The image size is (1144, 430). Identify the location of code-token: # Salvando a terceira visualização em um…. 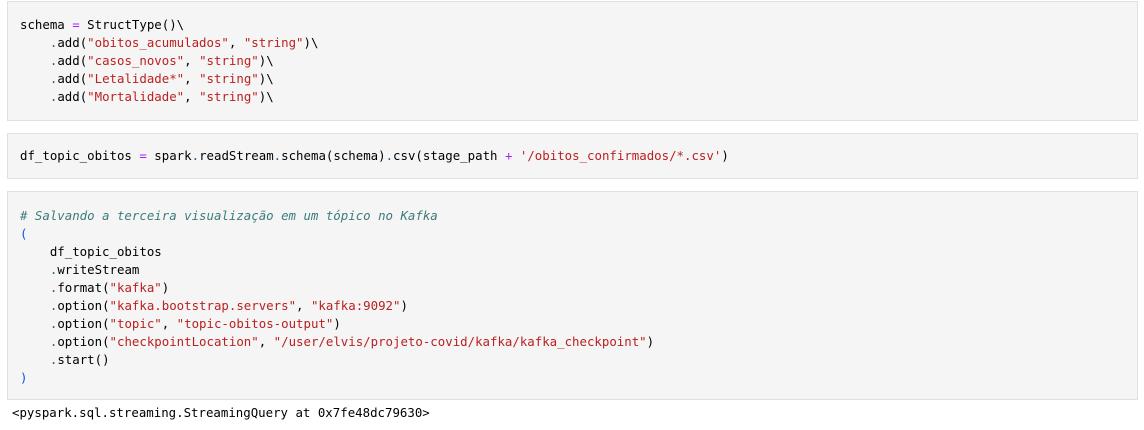
(229, 215).